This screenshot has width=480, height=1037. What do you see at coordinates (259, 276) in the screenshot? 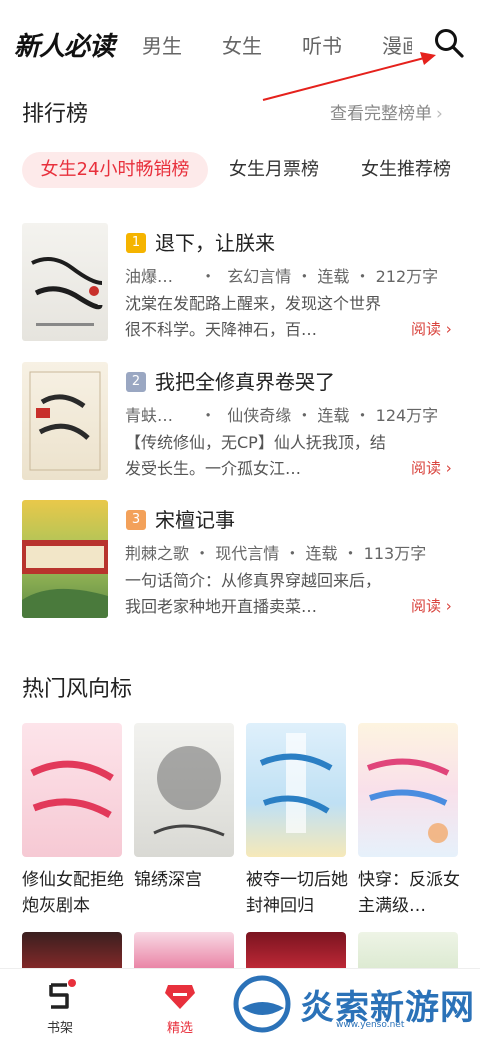
I see `book-genre: 玄幻言情` at bounding box center [259, 276].